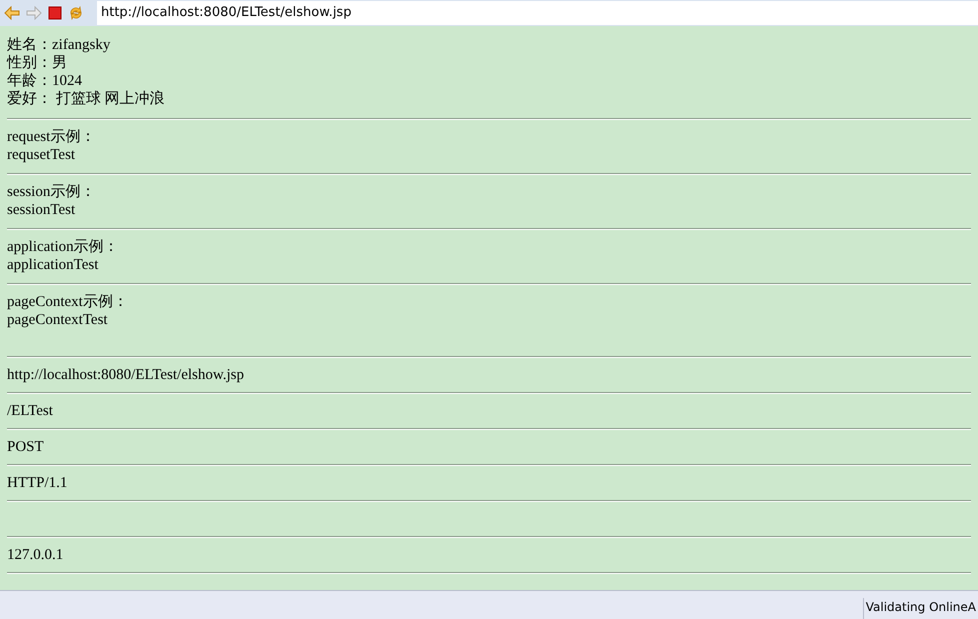  What do you see at coordinates (51, 137) in the screenshot?
I see `scope-label: request示例：` at bounding box center [51, 137].